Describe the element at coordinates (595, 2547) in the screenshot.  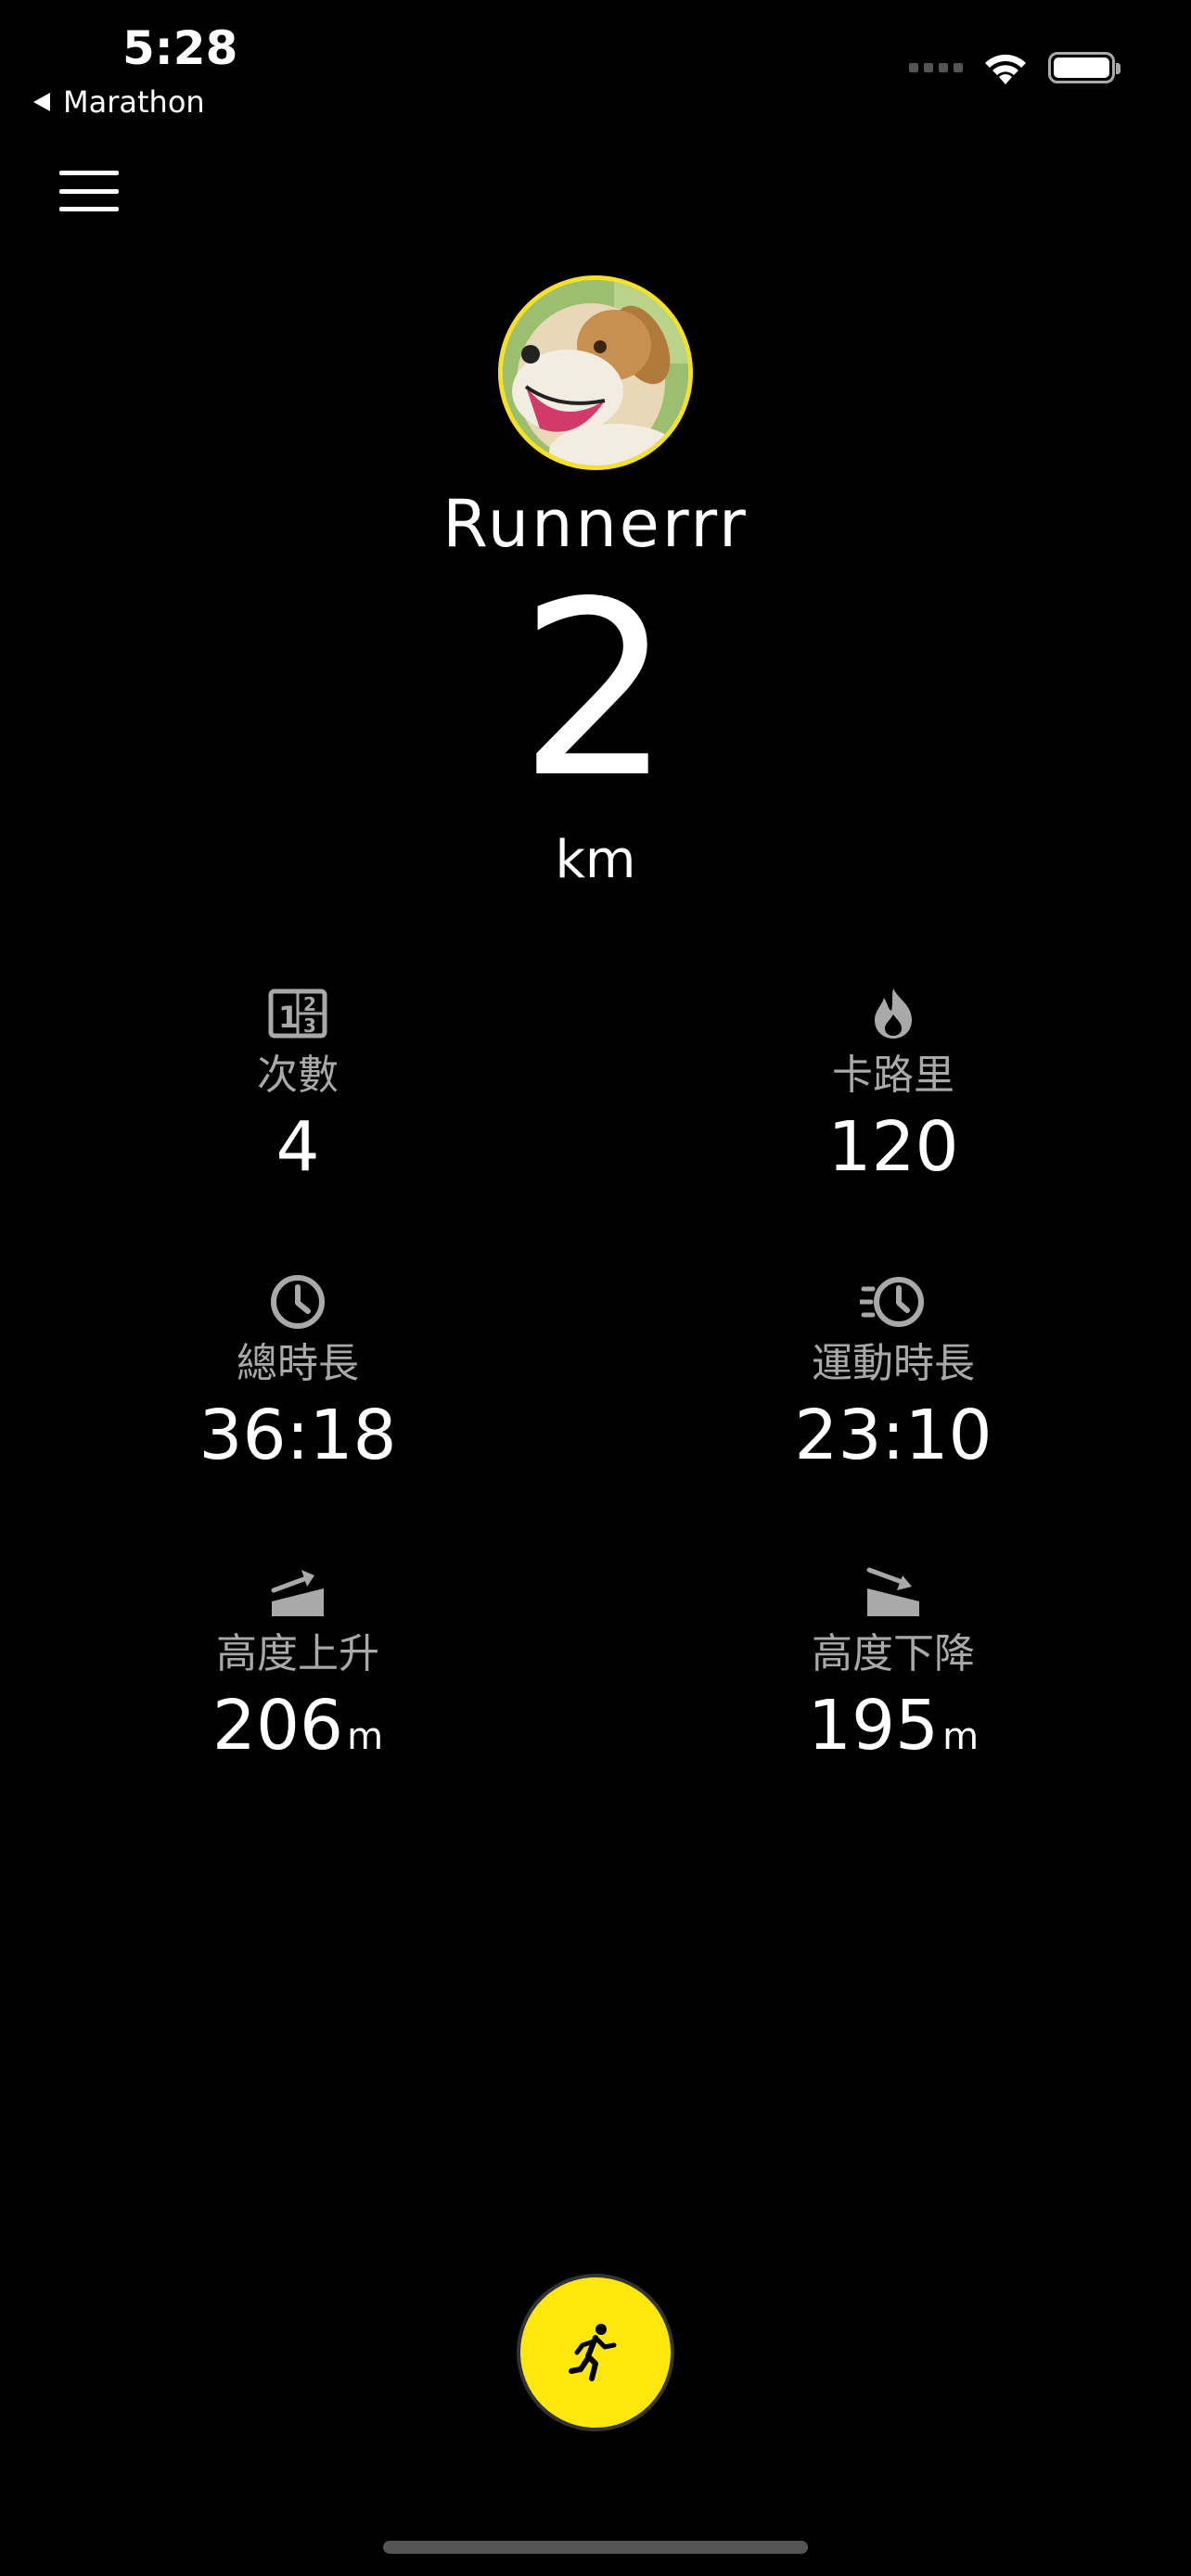
I see `home-indicator` at that location.